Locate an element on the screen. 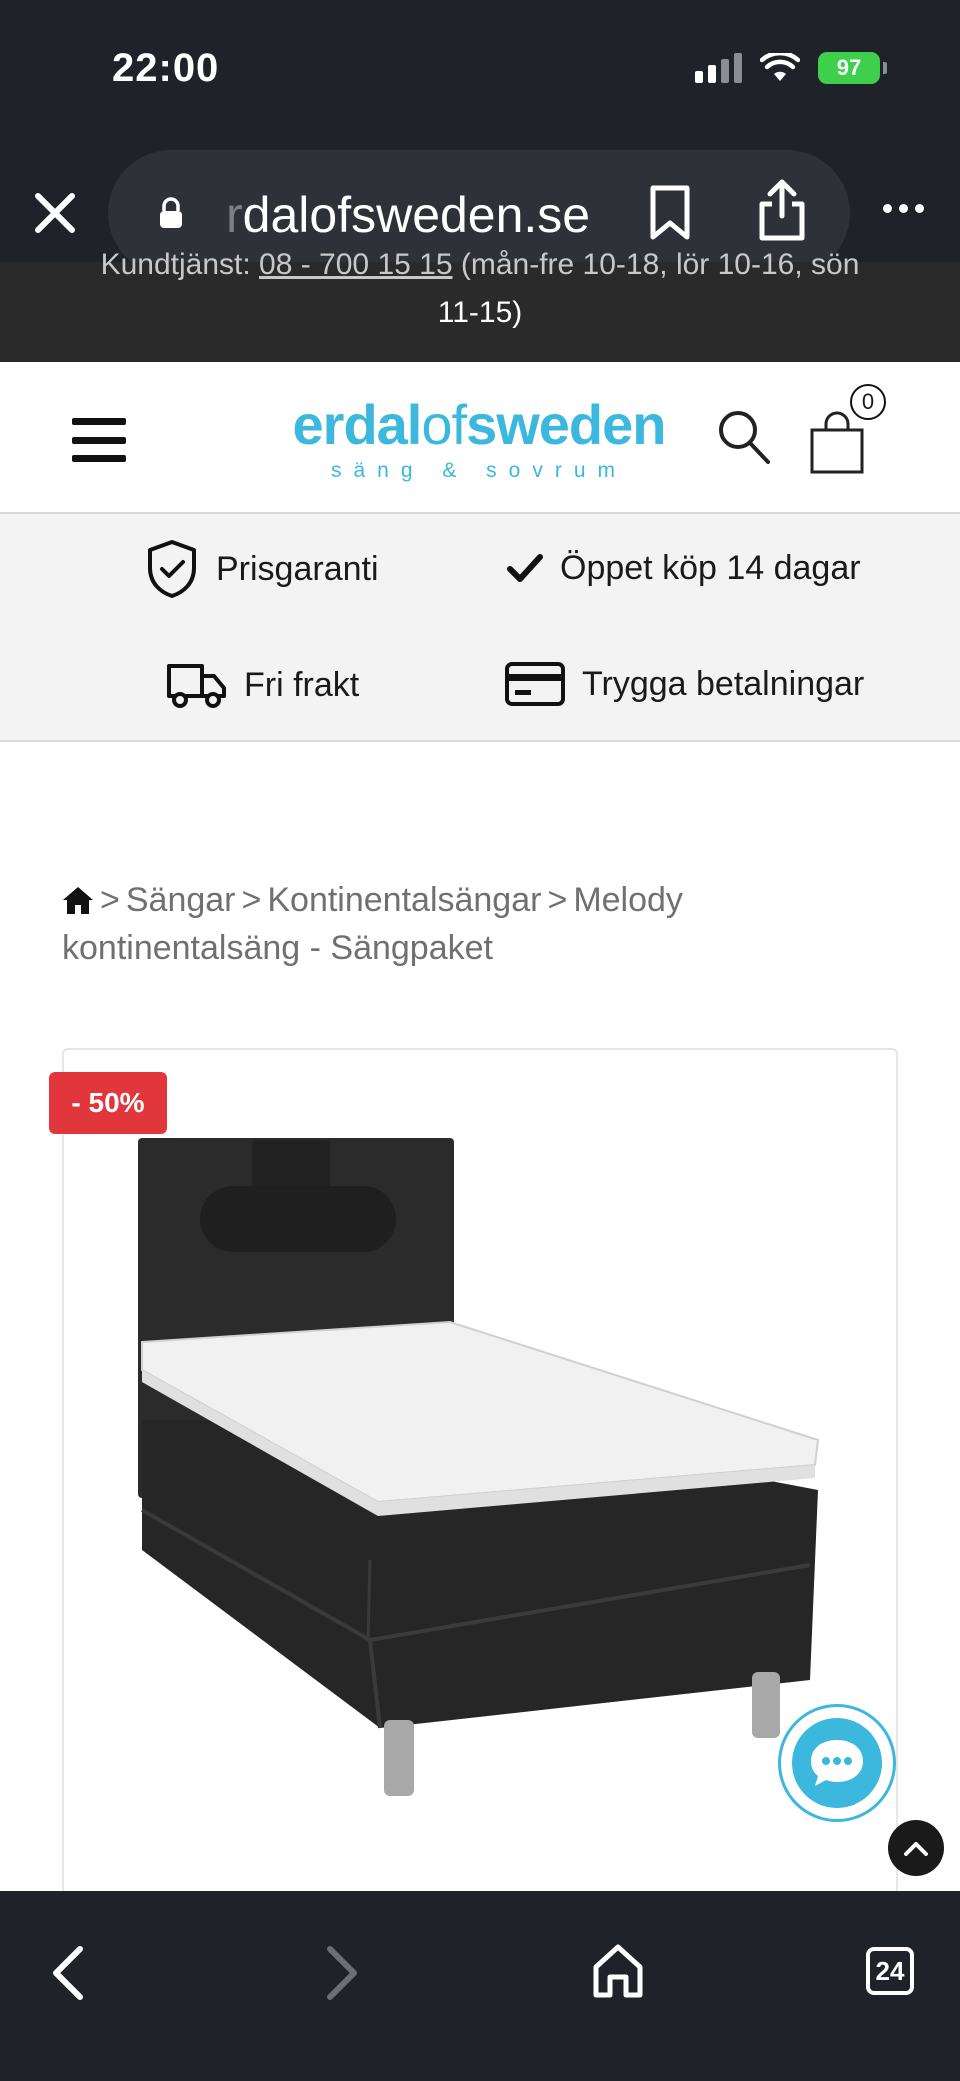  cart-count-badge: 0 is located at coordinates (868, 402).